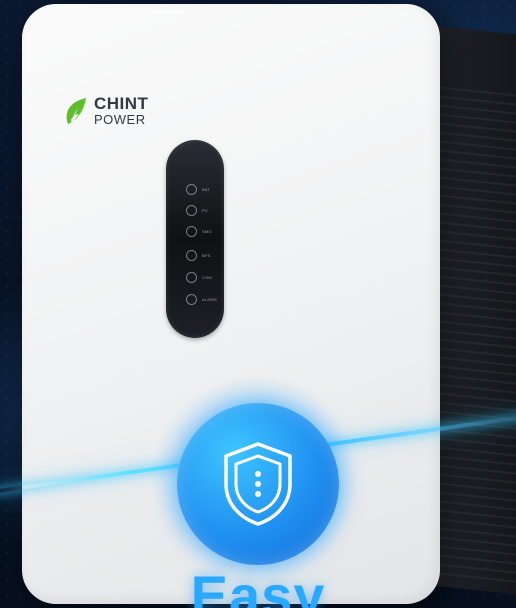  What do you see at coordinates (191, 231) in the screenshot?
I see `power-icon` at bounding box center [191, 231].